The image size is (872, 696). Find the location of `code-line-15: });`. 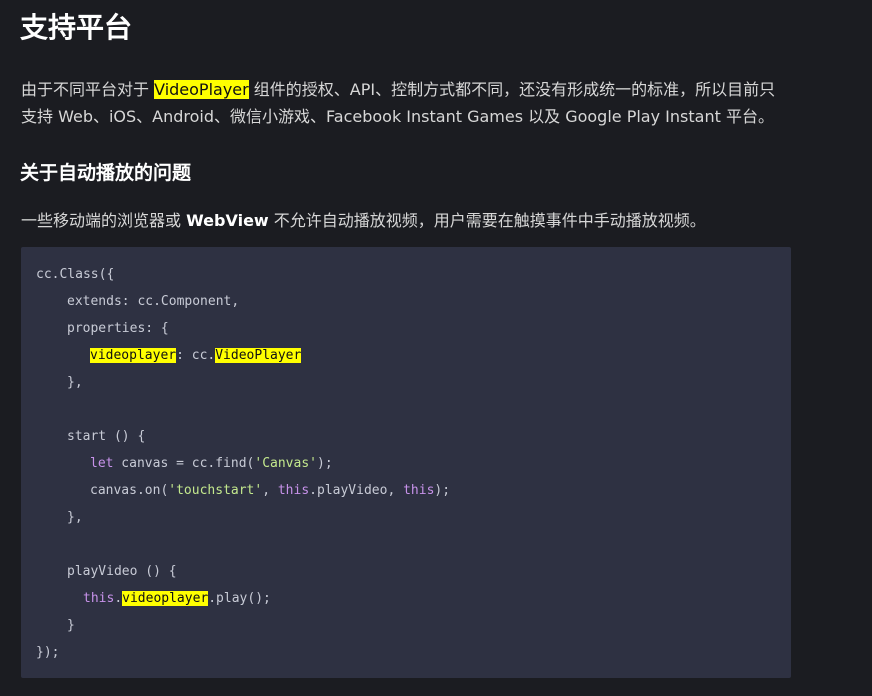

code-line-15: }); is located at coordinates (48, 652).